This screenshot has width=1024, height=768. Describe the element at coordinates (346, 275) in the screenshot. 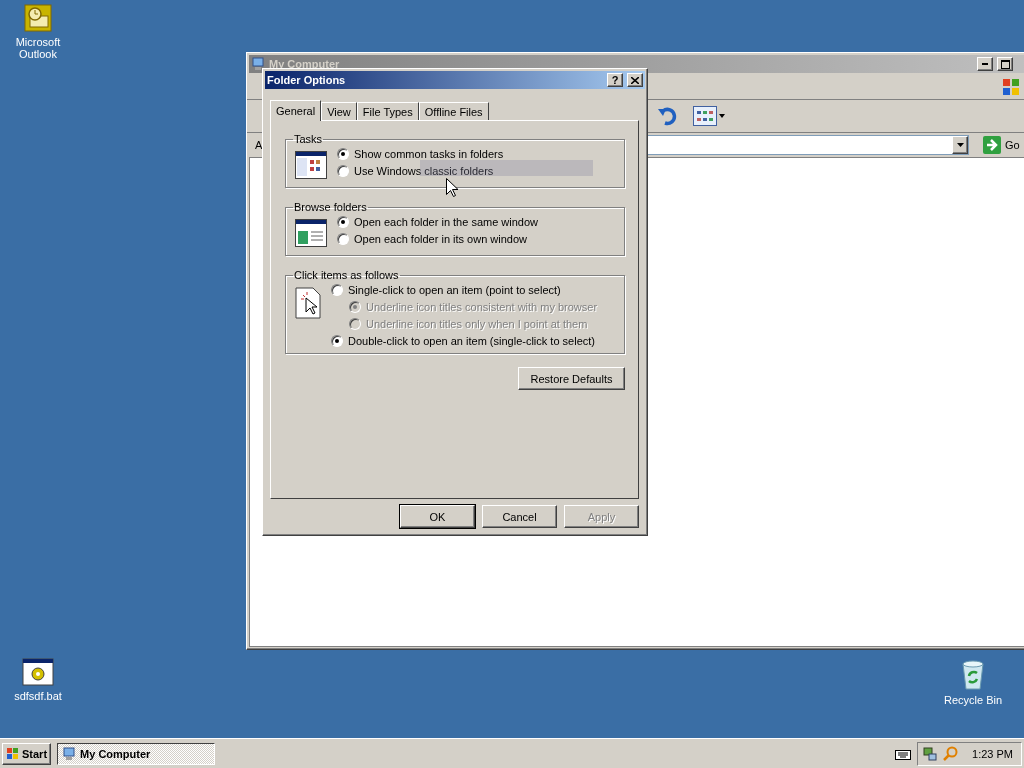

I see `group-title: Click items as follows` at that location.